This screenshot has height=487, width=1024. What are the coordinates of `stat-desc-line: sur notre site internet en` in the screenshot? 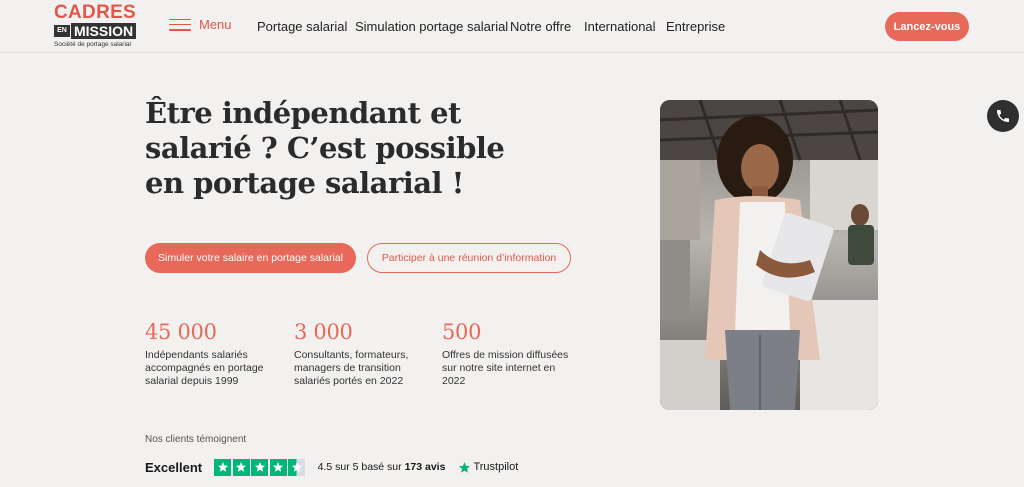 It's located at (499, 368).